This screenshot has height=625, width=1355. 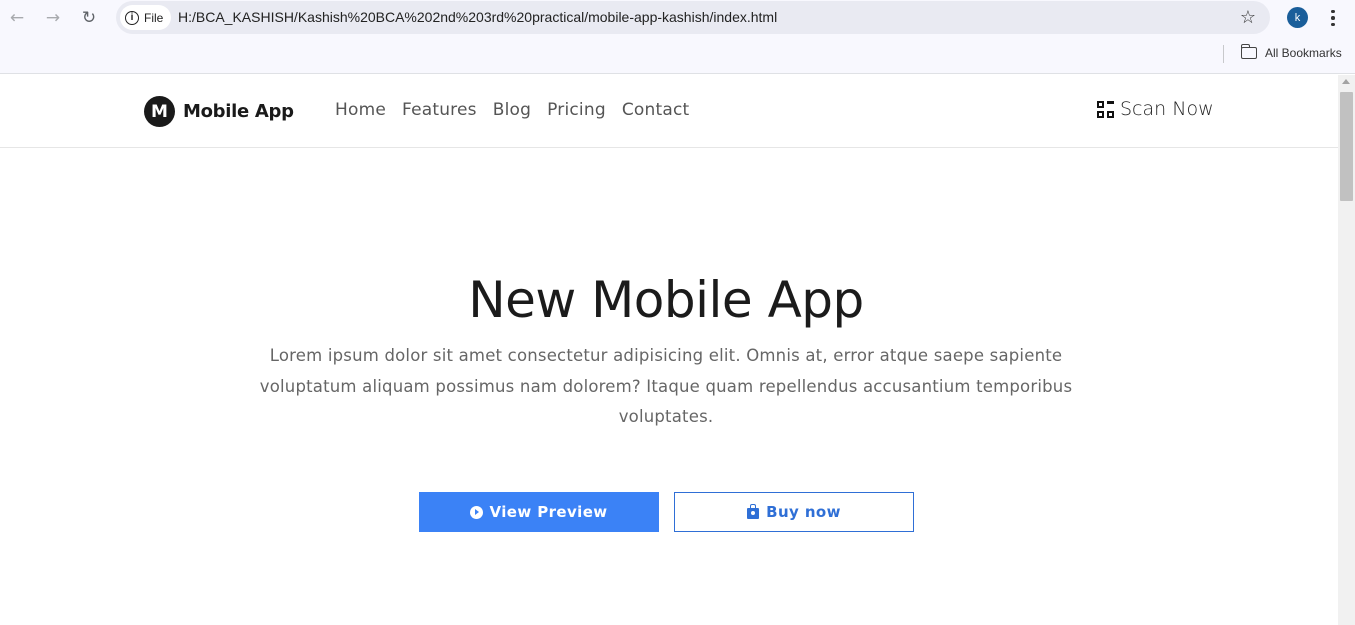 I want to click on back-arrow-icon: ←, so click(x=17, y=18).